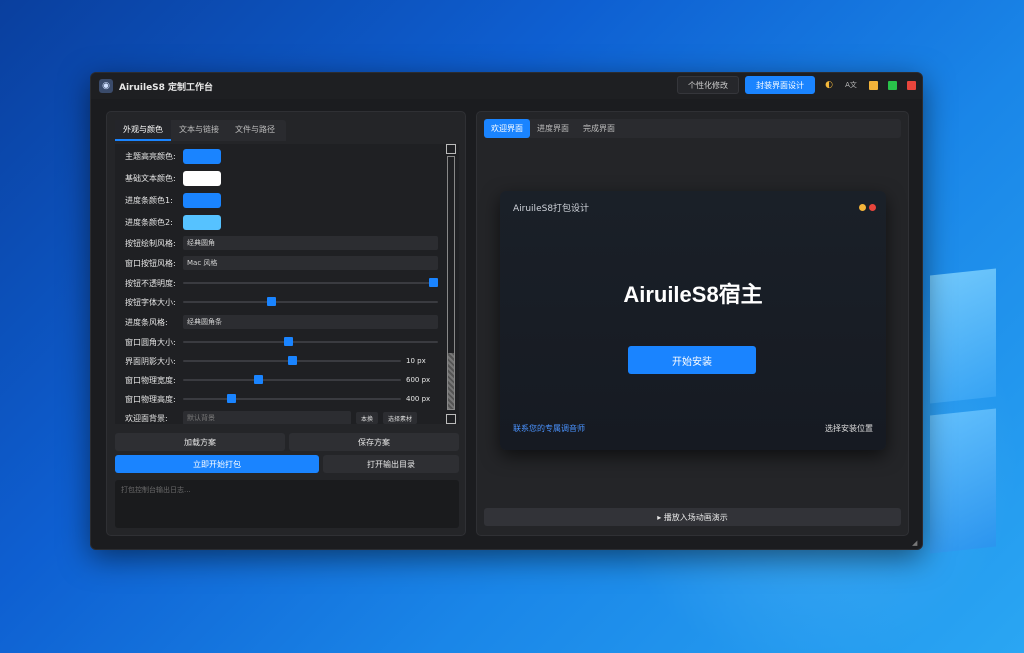 This screenshot has height=653, width=1024. What do you see at coordinates (150, 302) in the screenshot?
I see `field-label: 按钮字体大小:` at bounding box center [150, 302].